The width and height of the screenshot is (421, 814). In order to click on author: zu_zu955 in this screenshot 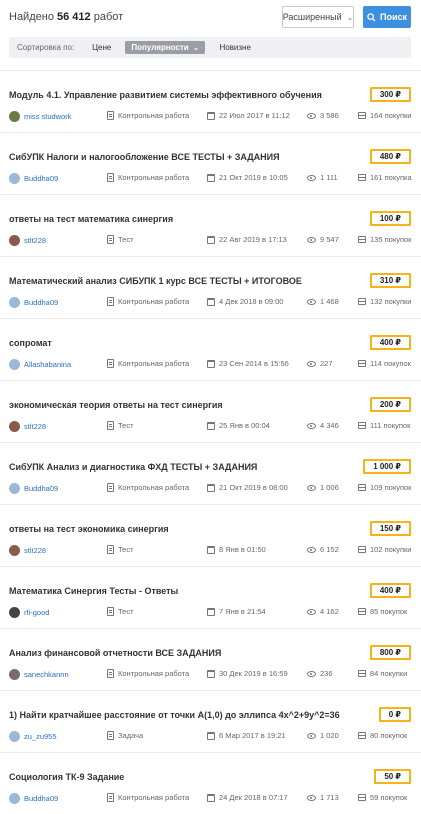, I will do `click(33, 736)`.